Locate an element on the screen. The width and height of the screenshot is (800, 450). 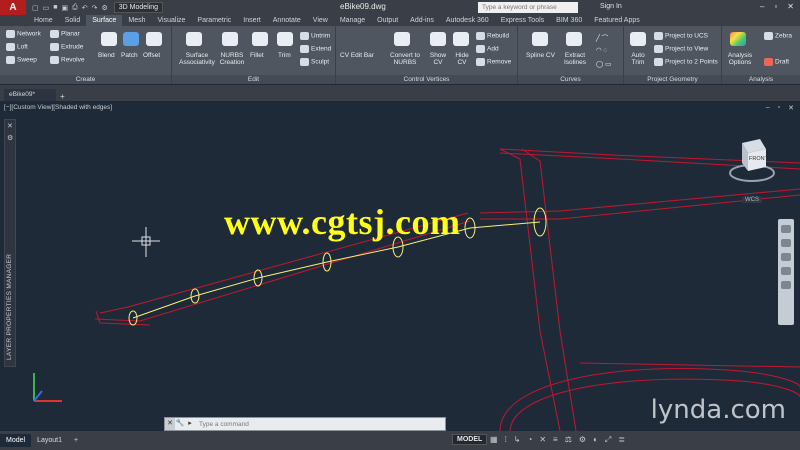
command-customize-icon: 🔧 is located at coordinates (180, 424).